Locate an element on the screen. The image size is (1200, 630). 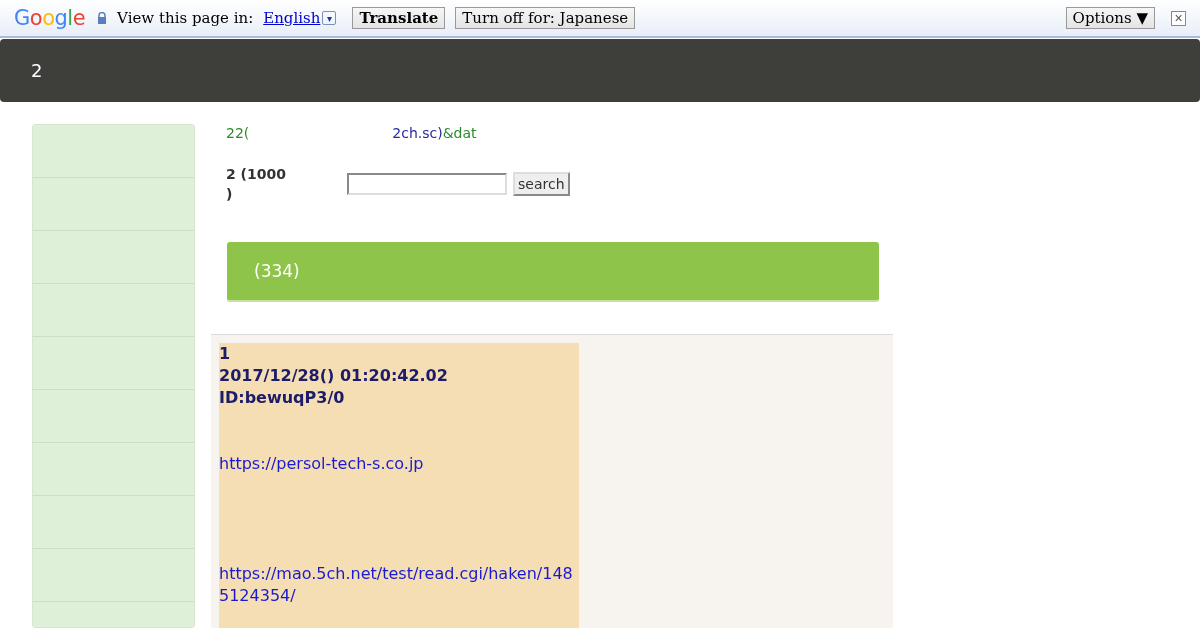
post-date: 2017/12/28() 01:20:42.02 is located at coordinates (334, 376).